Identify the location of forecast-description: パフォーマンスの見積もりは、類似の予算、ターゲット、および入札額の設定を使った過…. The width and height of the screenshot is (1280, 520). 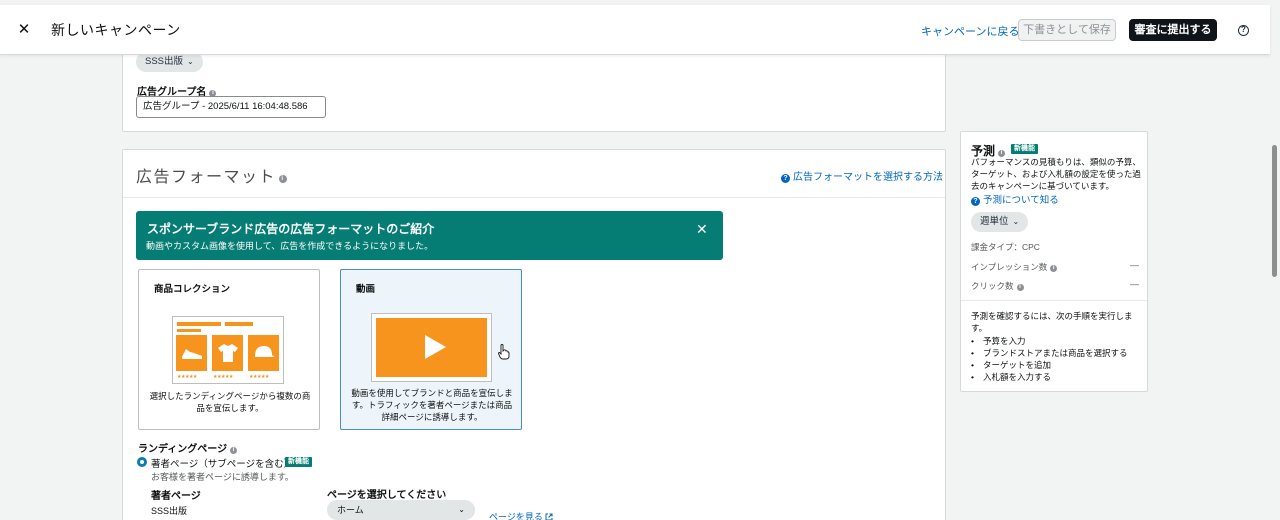
(1056, 174).